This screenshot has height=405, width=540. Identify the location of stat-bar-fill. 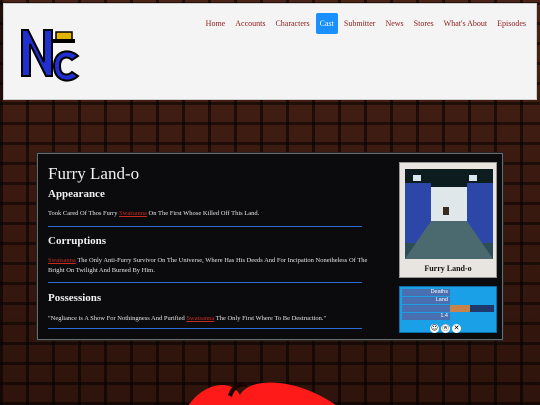
(460, 308).